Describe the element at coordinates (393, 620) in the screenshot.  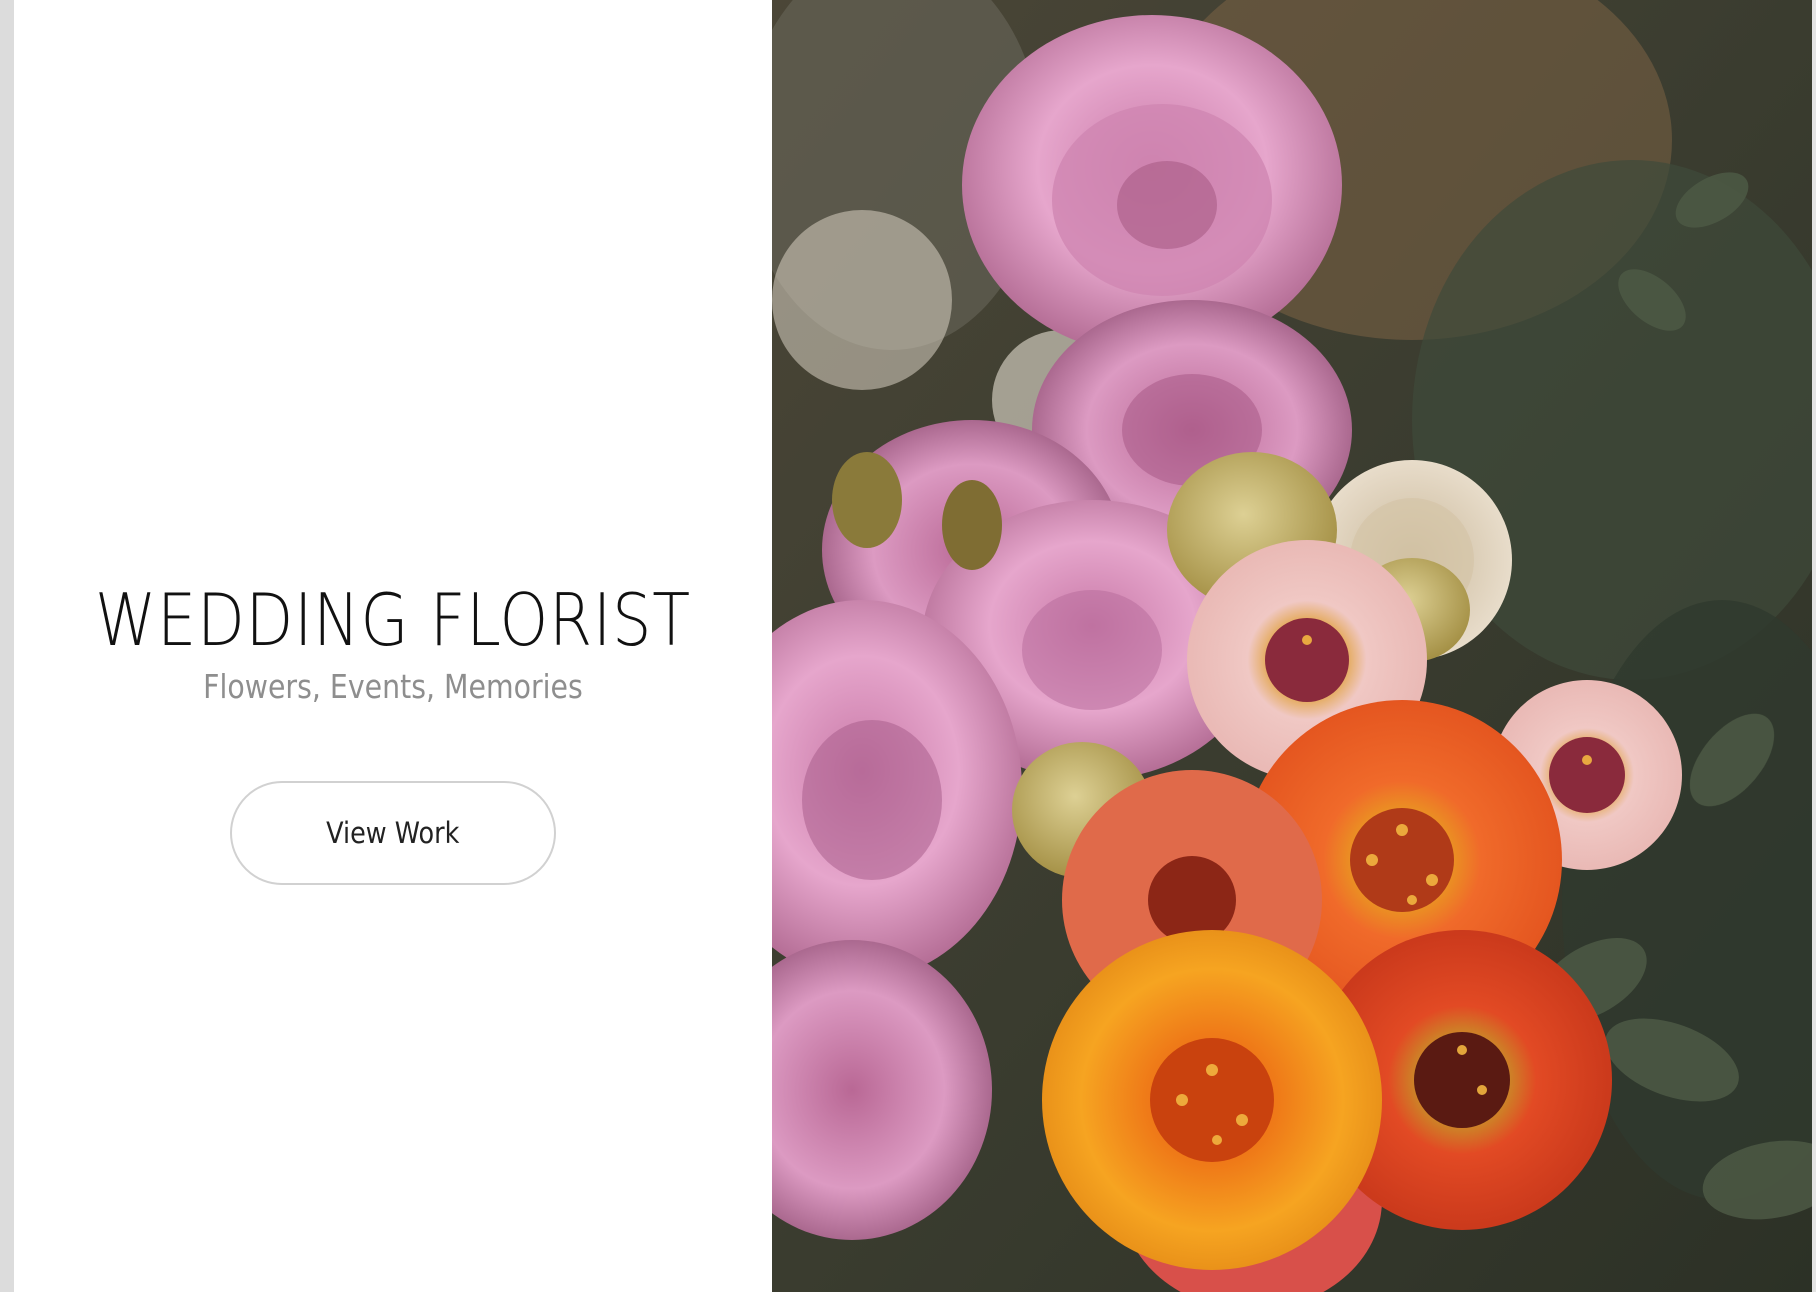
I see `page-title: WEDDING FLORIST` at that location.